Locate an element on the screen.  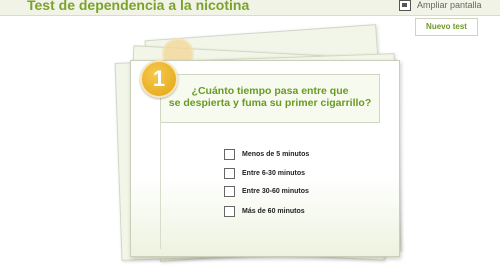
option-label: Menos de 5 minutos is located at coordinates (276, 154).